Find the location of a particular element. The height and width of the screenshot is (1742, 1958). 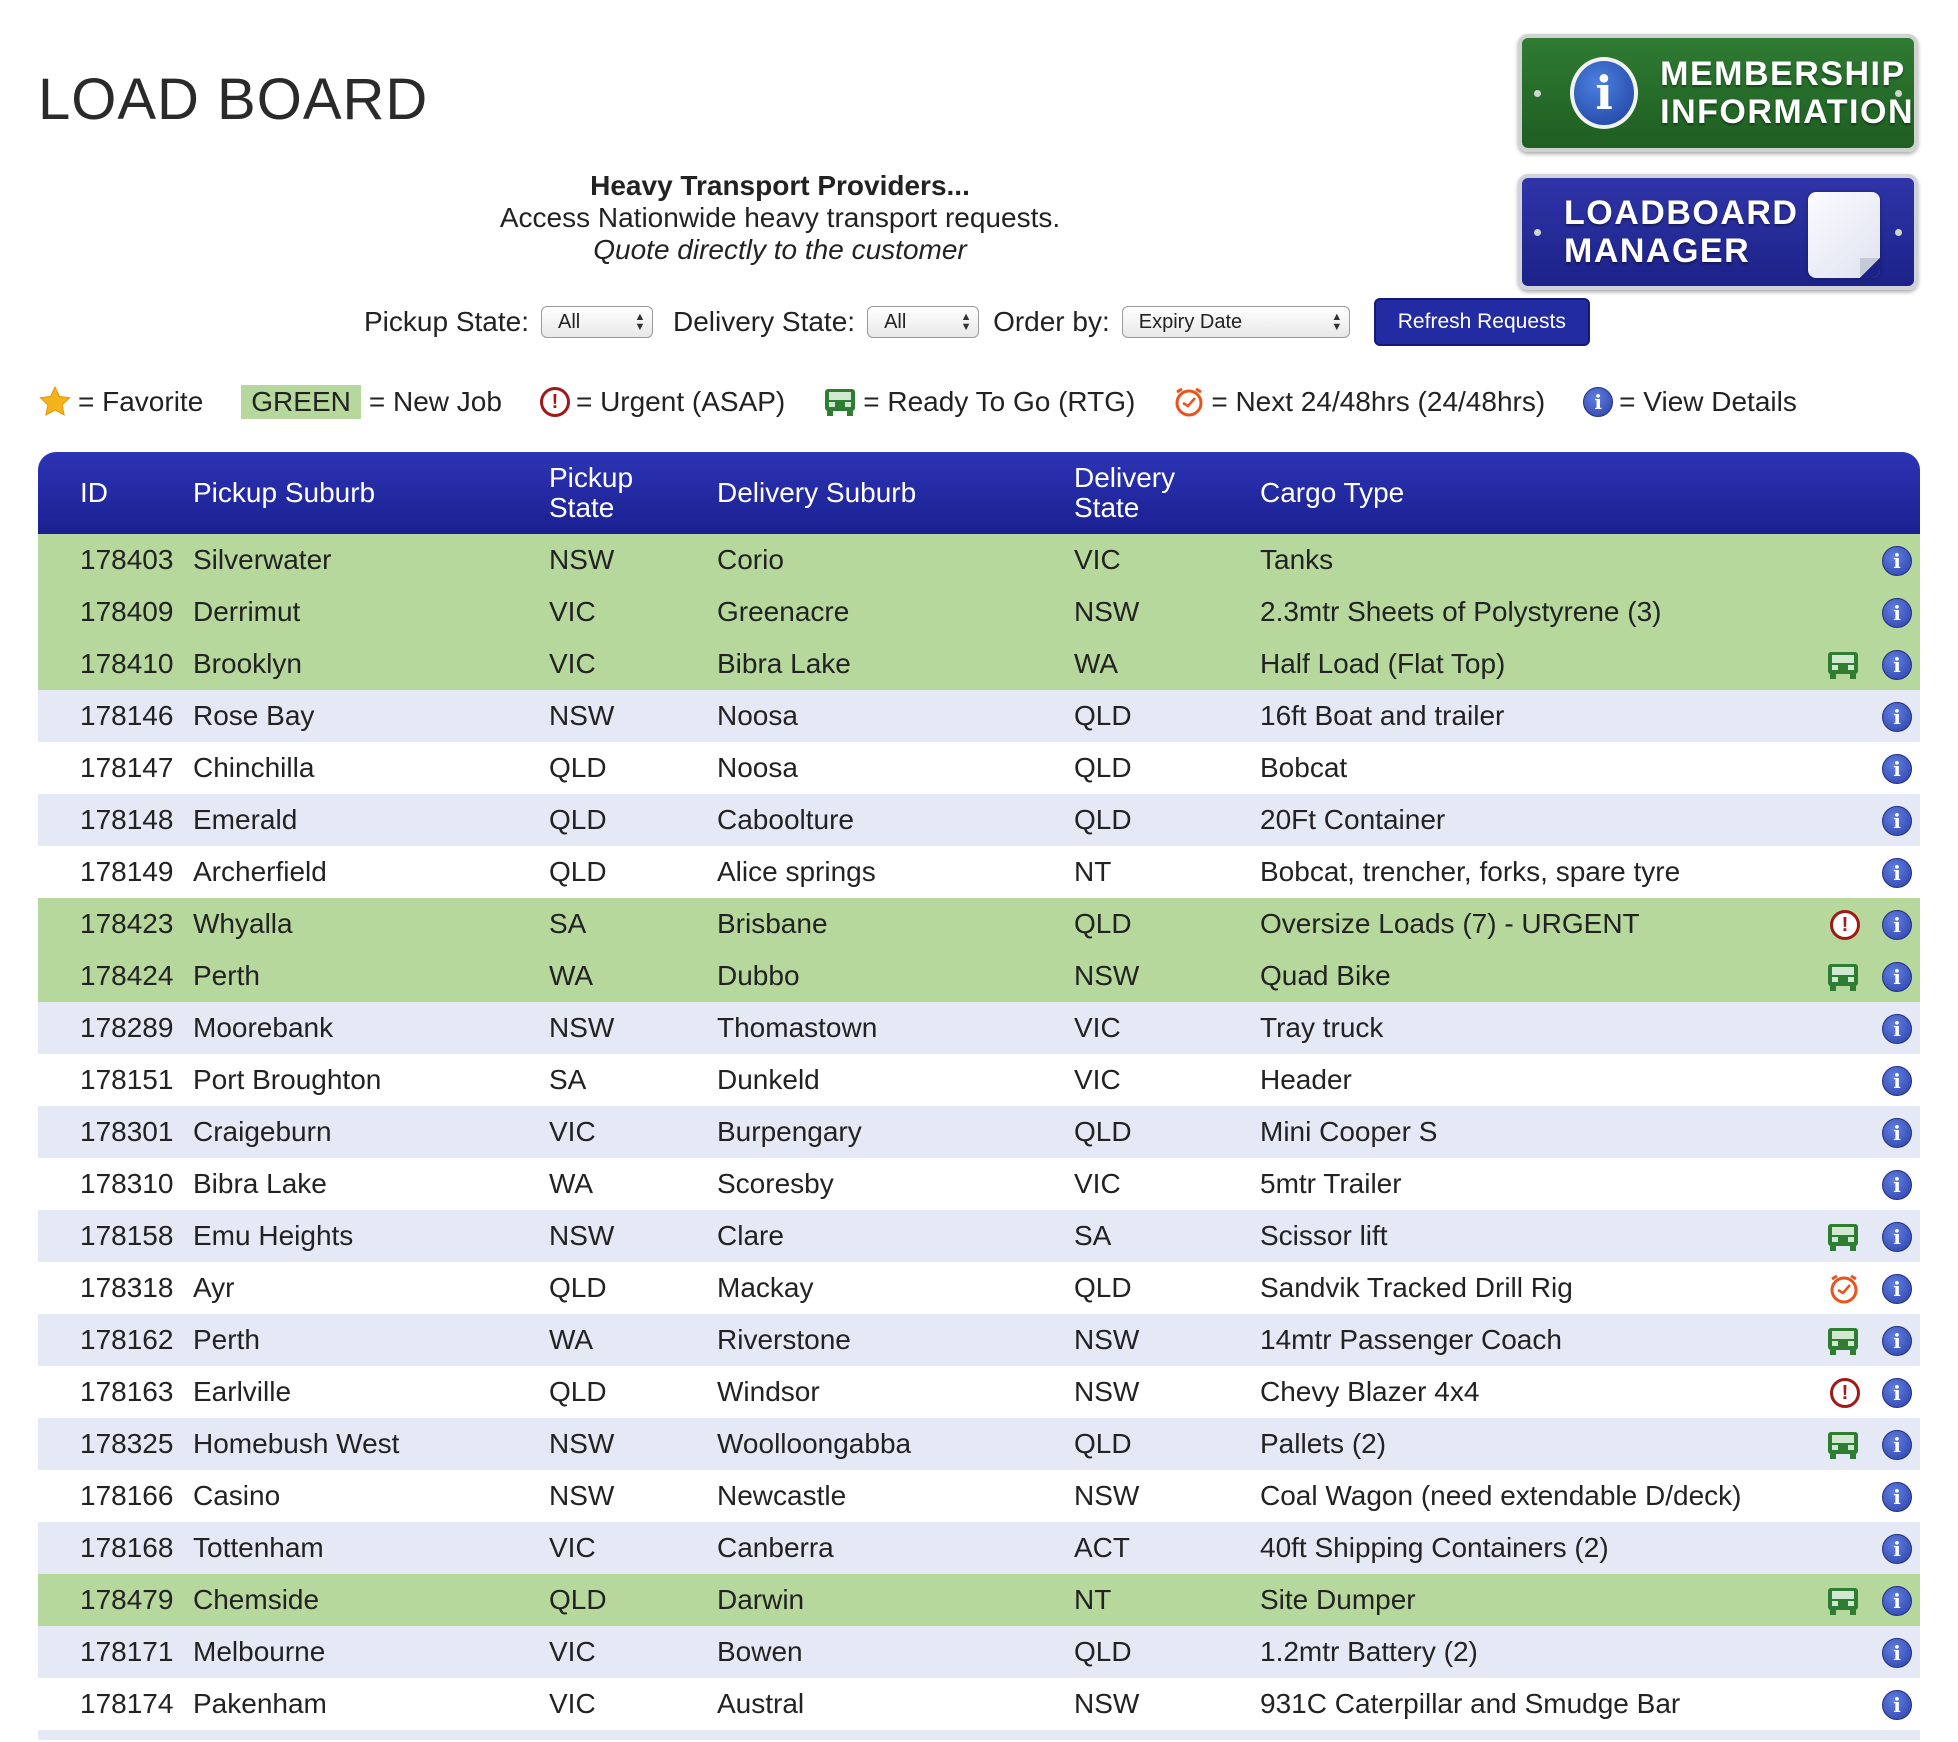

column-header-pickup-suburb: Pickup Suburb is located at coordinates (371, 493).